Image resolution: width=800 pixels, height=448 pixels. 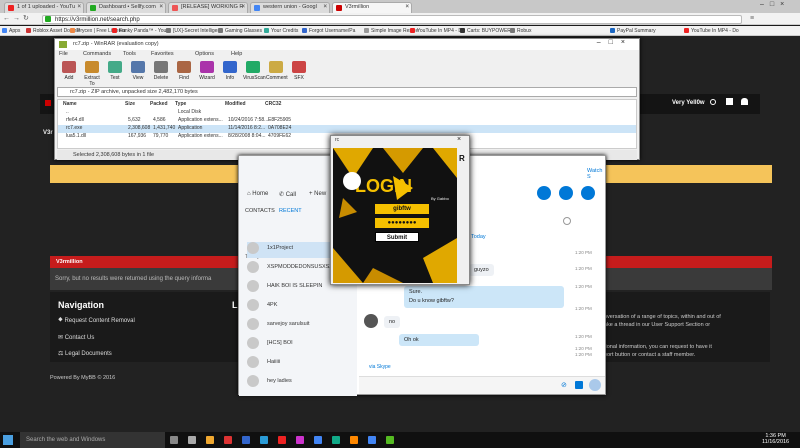 What do you see at coordinates (588, 193) in the screenshot?
I see `add-contact-icon` at bounding box center [588, 193].